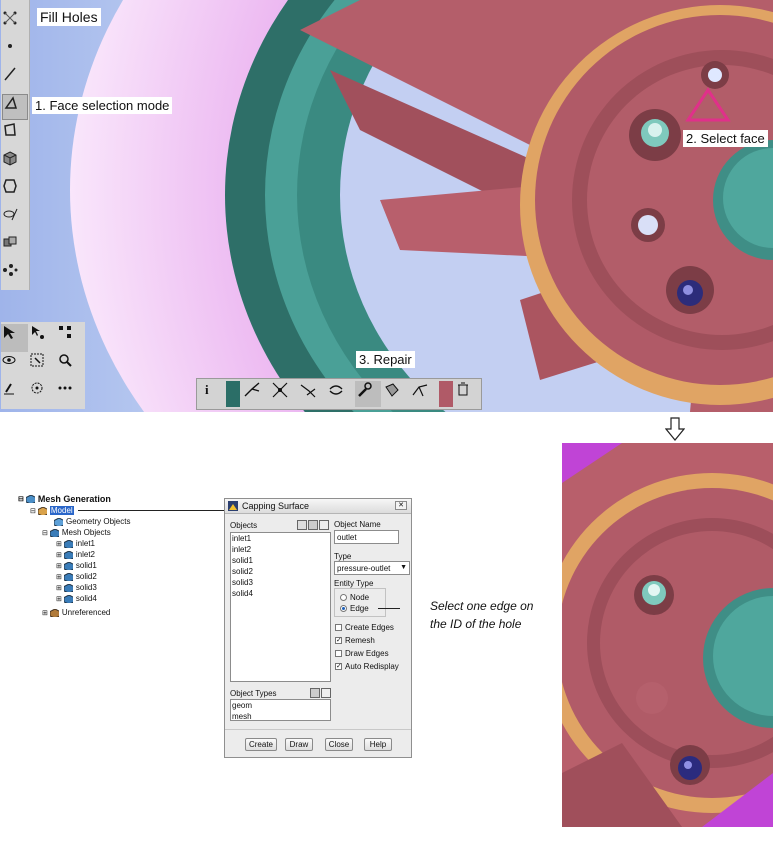 The image size is (773, 849). I want to click on tree-node-item: ⊞ solid4, so click(76, 598).